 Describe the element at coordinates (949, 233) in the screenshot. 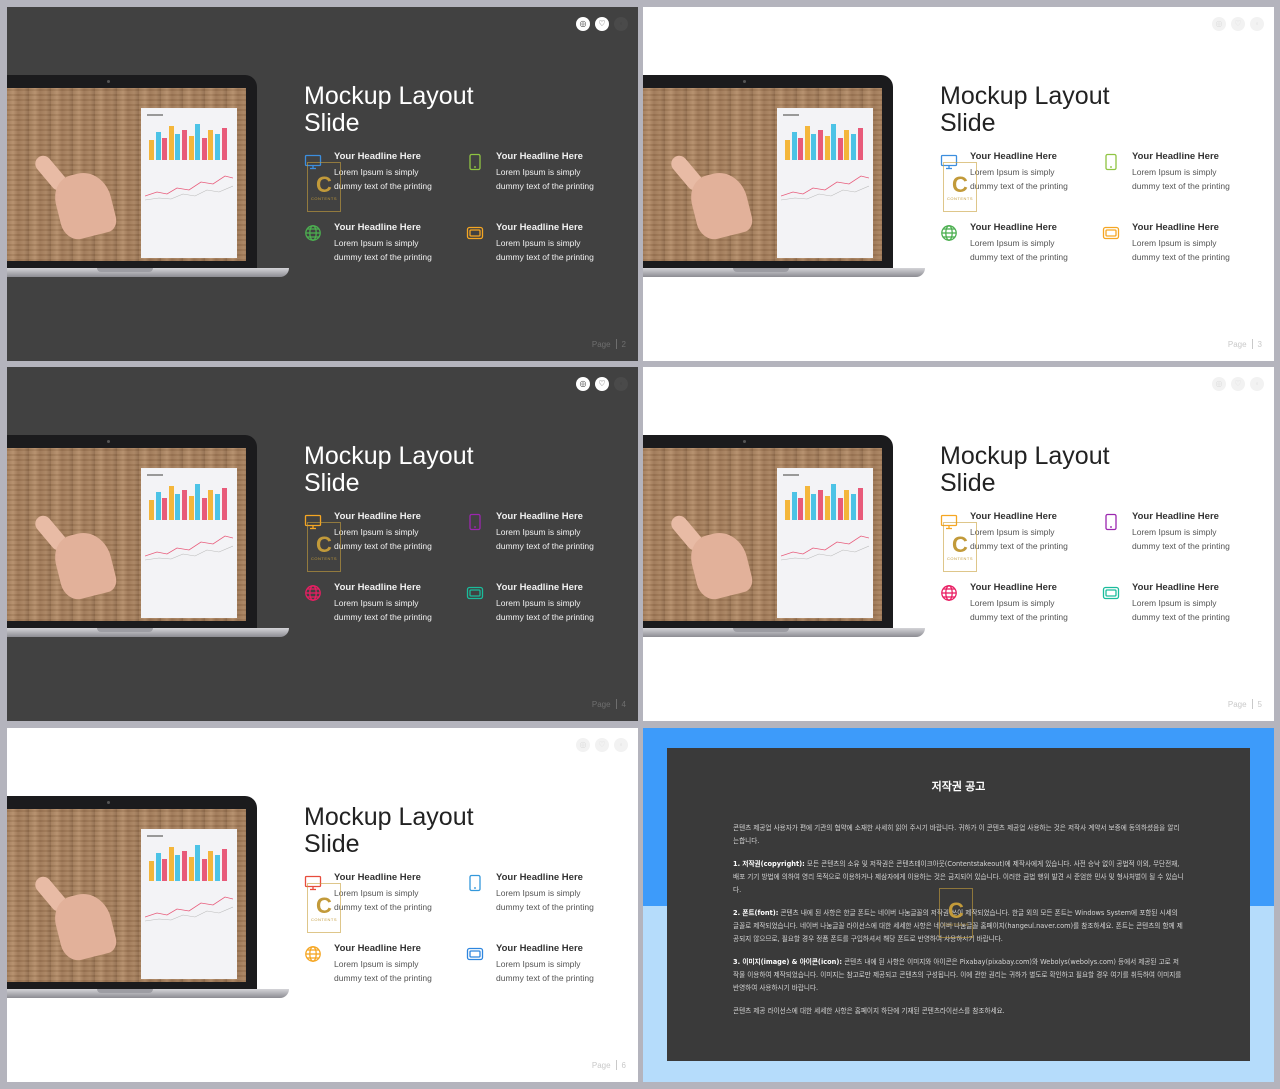

I see `globe-icon` at that location.